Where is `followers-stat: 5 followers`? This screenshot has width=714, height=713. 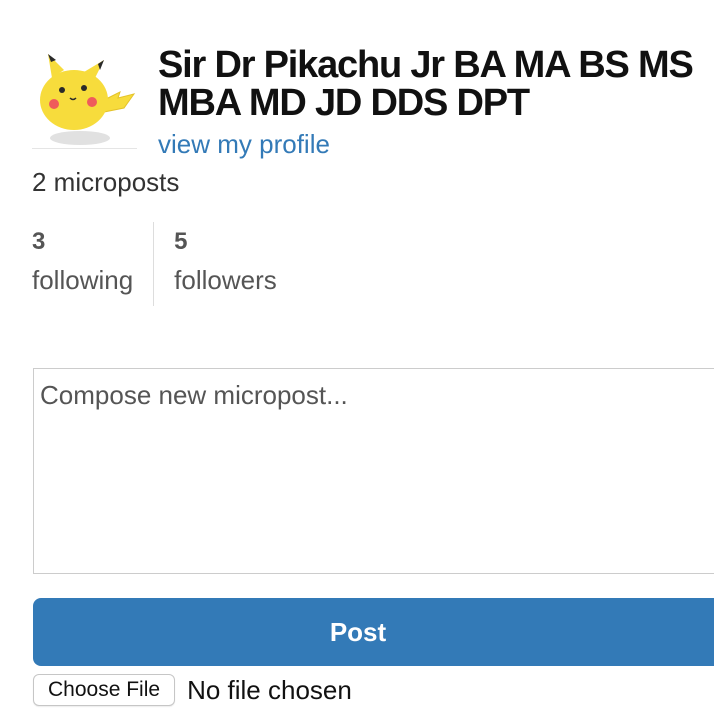 followers-stat: 5 followers is located at coordinates (225, 264).